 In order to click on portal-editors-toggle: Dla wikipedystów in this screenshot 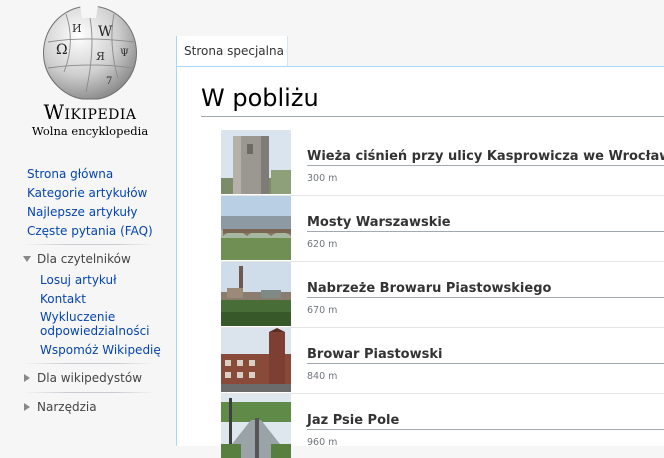, I will do `click(89, 378)`.